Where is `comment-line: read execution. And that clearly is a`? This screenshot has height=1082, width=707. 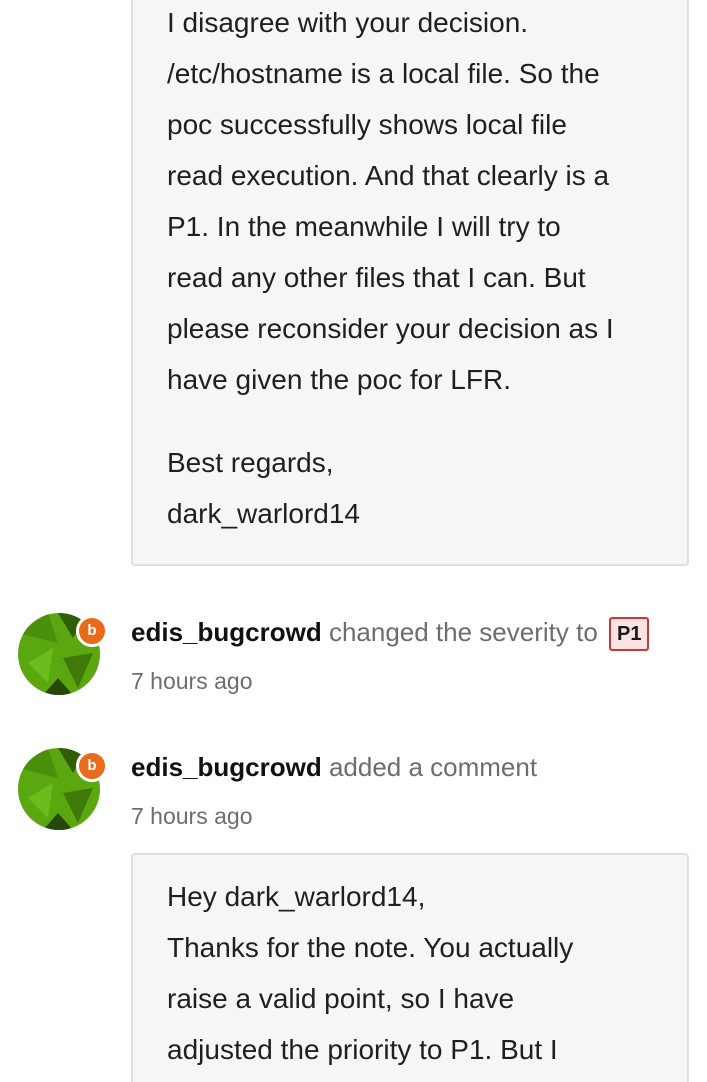 comment-line: read execution. And that clearly is a is located at coordinates (388, 175).